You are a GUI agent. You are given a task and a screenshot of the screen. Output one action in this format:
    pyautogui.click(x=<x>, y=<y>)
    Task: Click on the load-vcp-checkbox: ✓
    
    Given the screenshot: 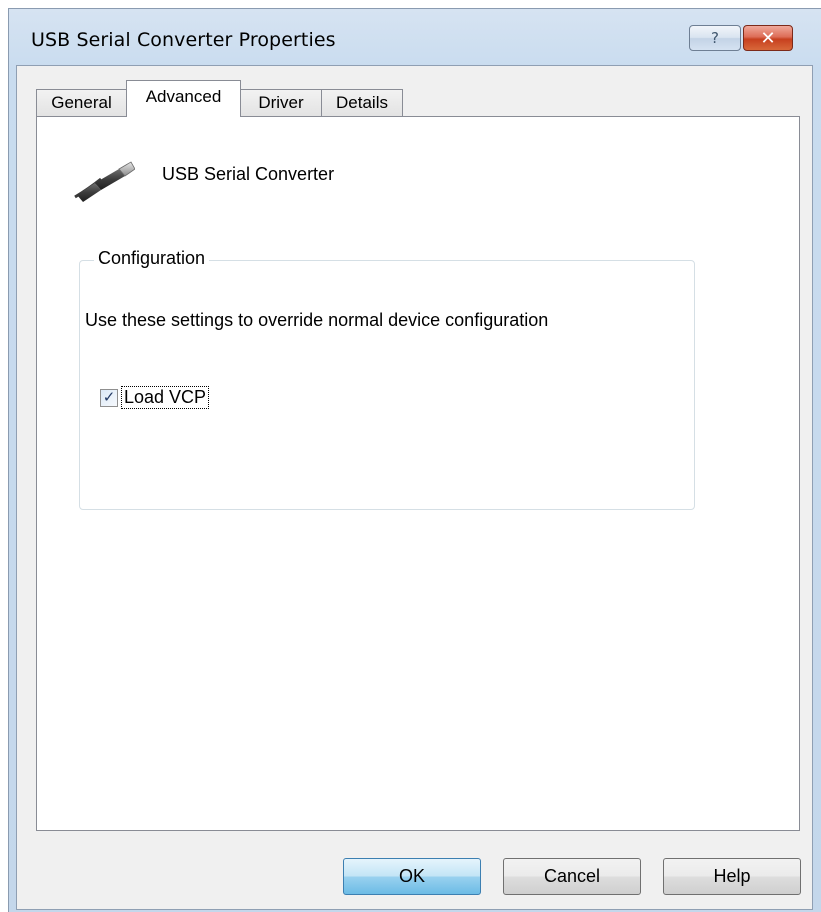 What is the action you would take?
    pyautogui.click(x=109, y=397)
    